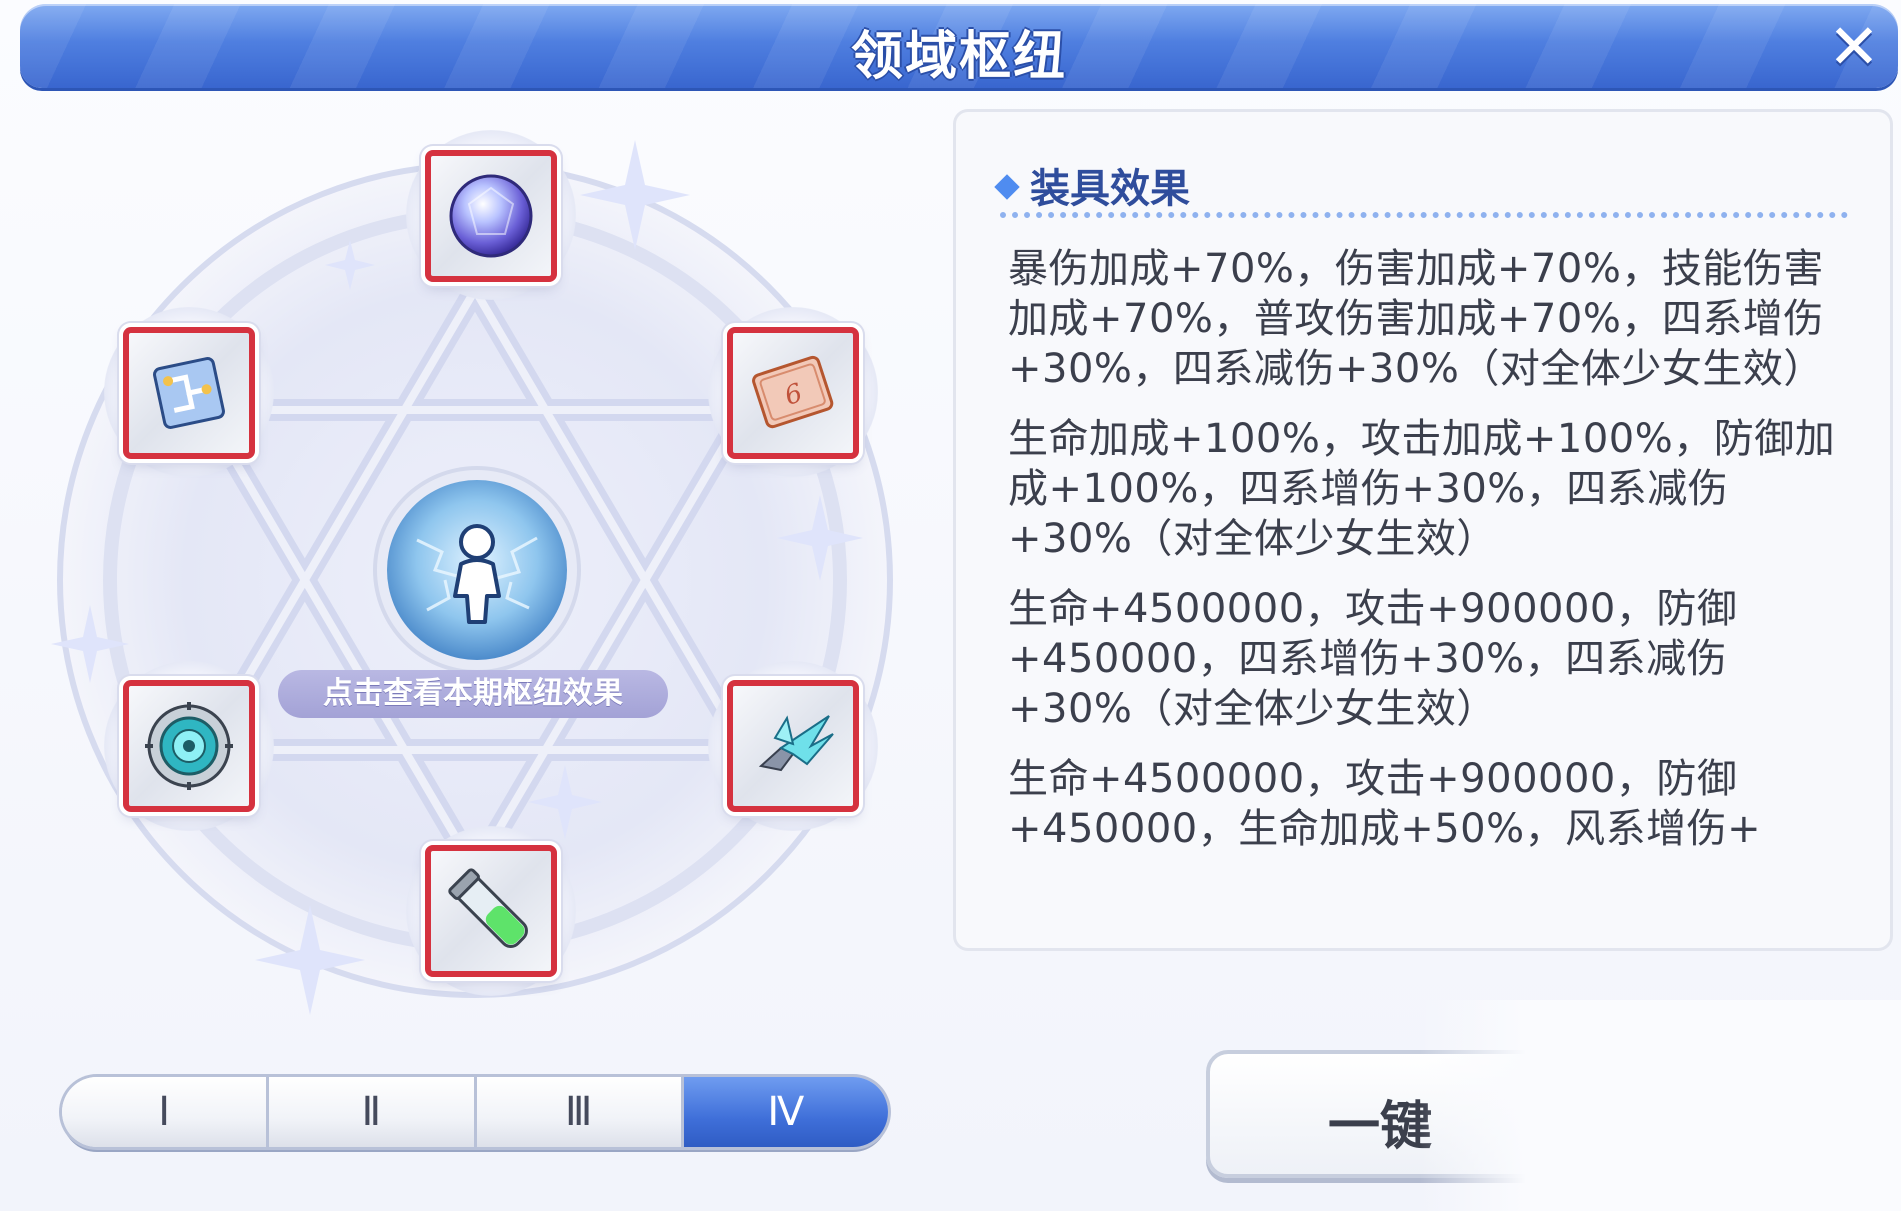  I want to click on equipment-slot-upper-right: 6, so click(793, 393).